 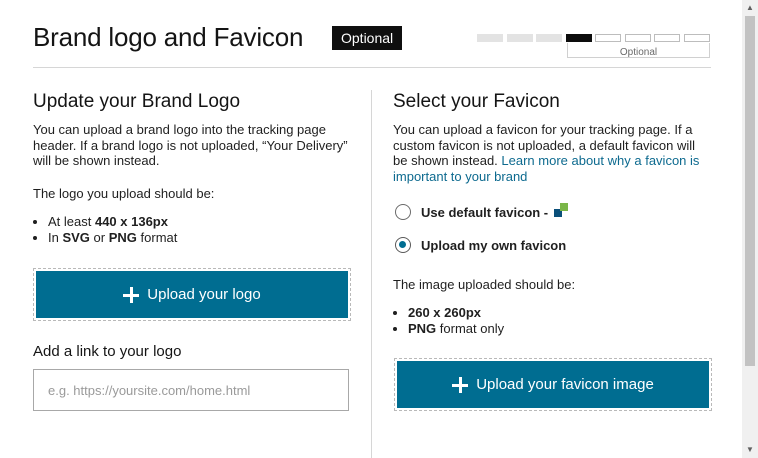 What do you see at coordinates (470, 328) in the screenshot?
I see `req-text: format only` at bounding box center [470, 328].